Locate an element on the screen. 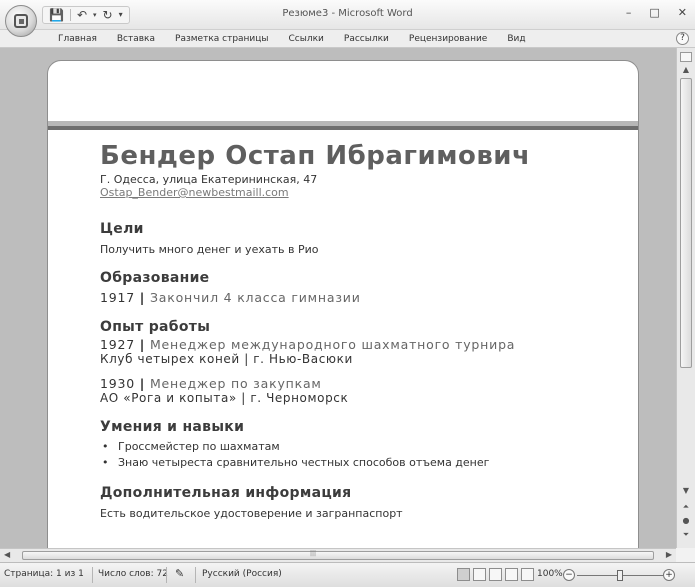 Image resolution: width=695 pixels, height=587 pixels. tab-home: Главная is located at coordinates (77, 39).